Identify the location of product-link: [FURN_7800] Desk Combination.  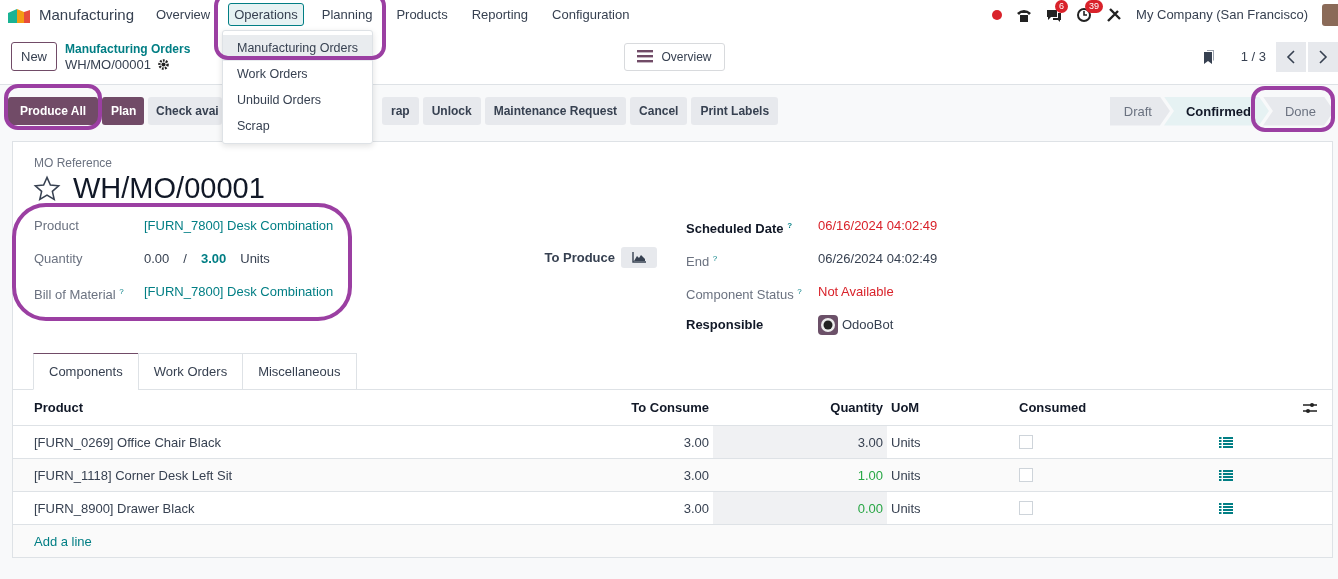
(329, 225).